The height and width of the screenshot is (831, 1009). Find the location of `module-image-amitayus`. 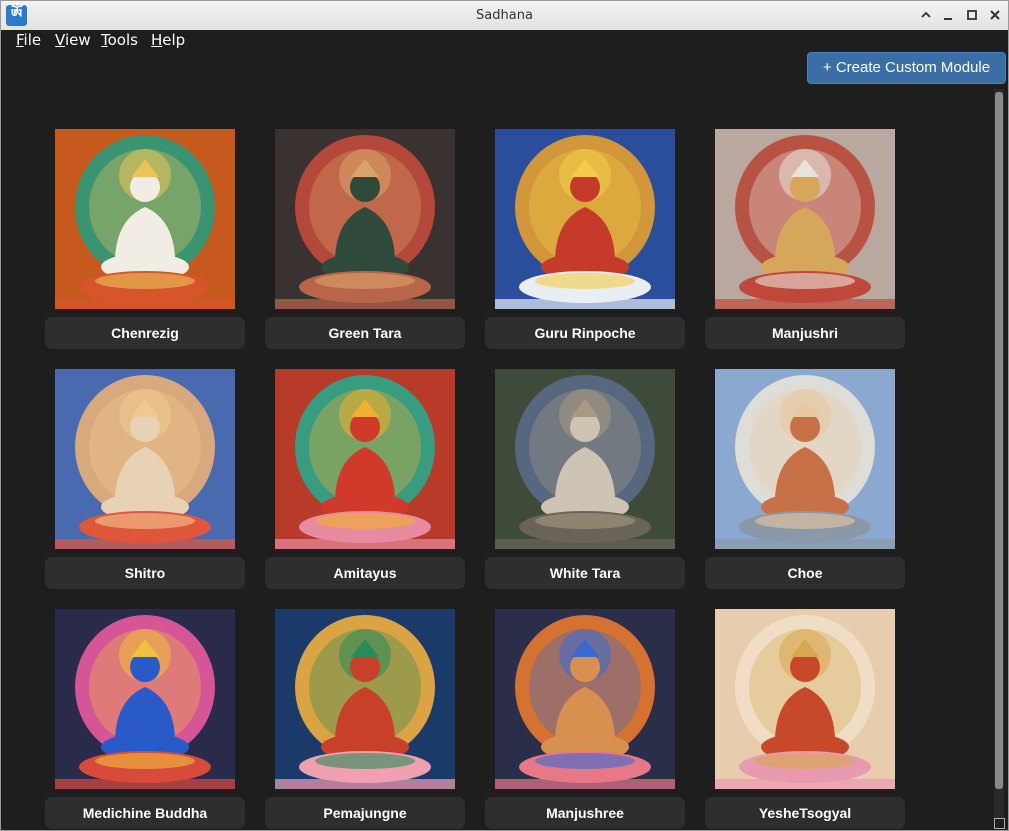

module-image-amitayus is located at coordinates (365, 459).